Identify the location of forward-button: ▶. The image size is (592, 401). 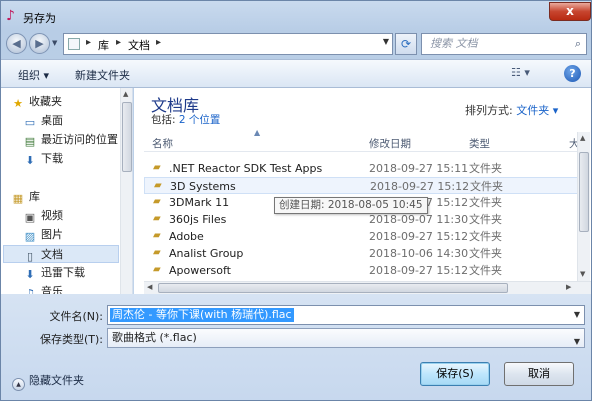
(39, 43).